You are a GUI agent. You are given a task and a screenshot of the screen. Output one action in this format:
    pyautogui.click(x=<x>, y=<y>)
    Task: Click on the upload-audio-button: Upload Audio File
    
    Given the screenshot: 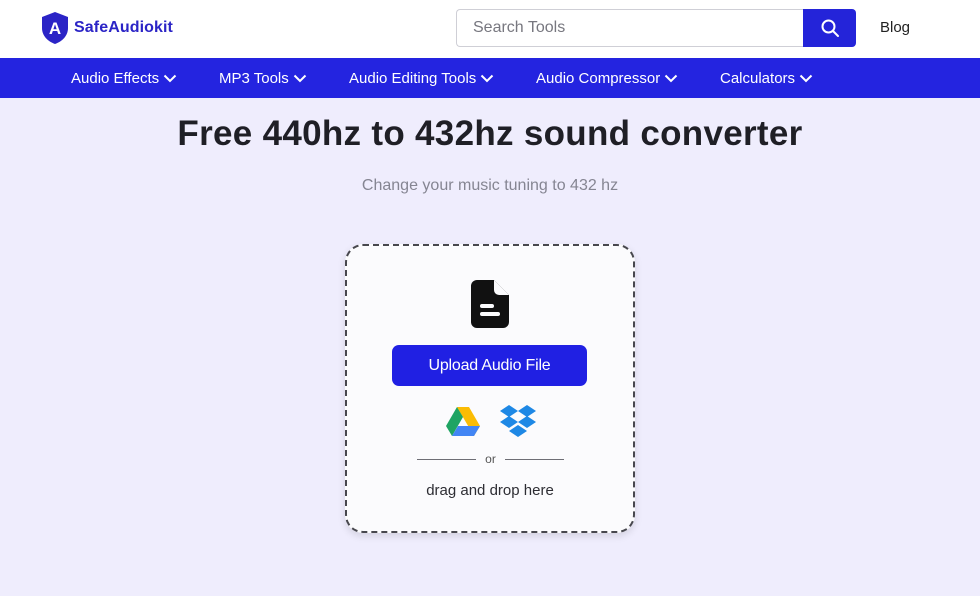 What is the action you would take?
    pyautogui.click(x=489, y=365)
    